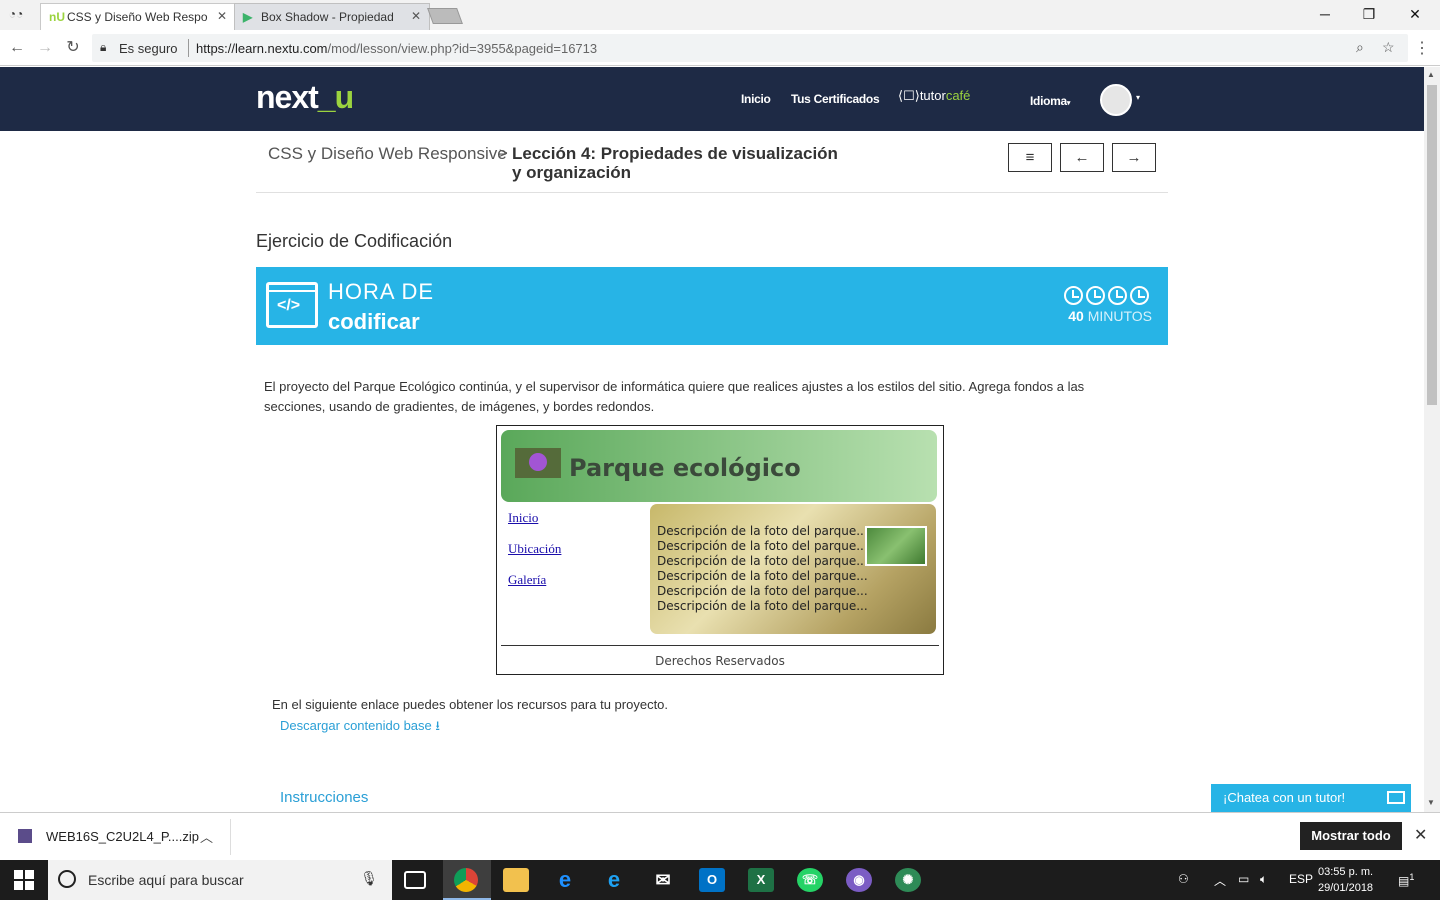  What do you see at coordinates (663, 880) in the screenshot?
I see `mail-icon: ✉` at bounding box center [663, 880].